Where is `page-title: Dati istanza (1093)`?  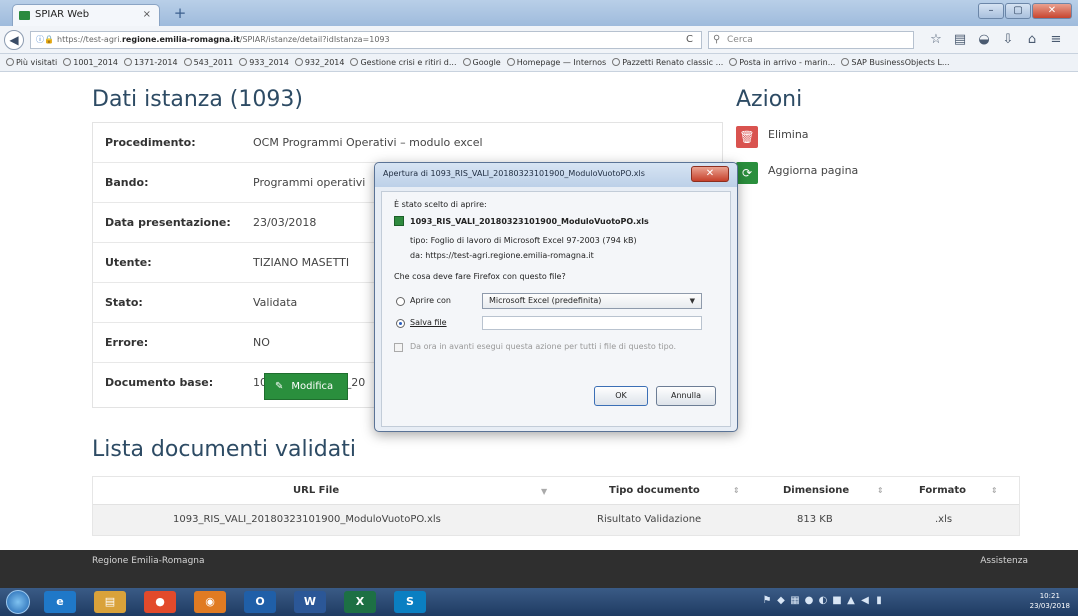 page-title: Dati istanza (1093) is located at coordinates (197, 99).